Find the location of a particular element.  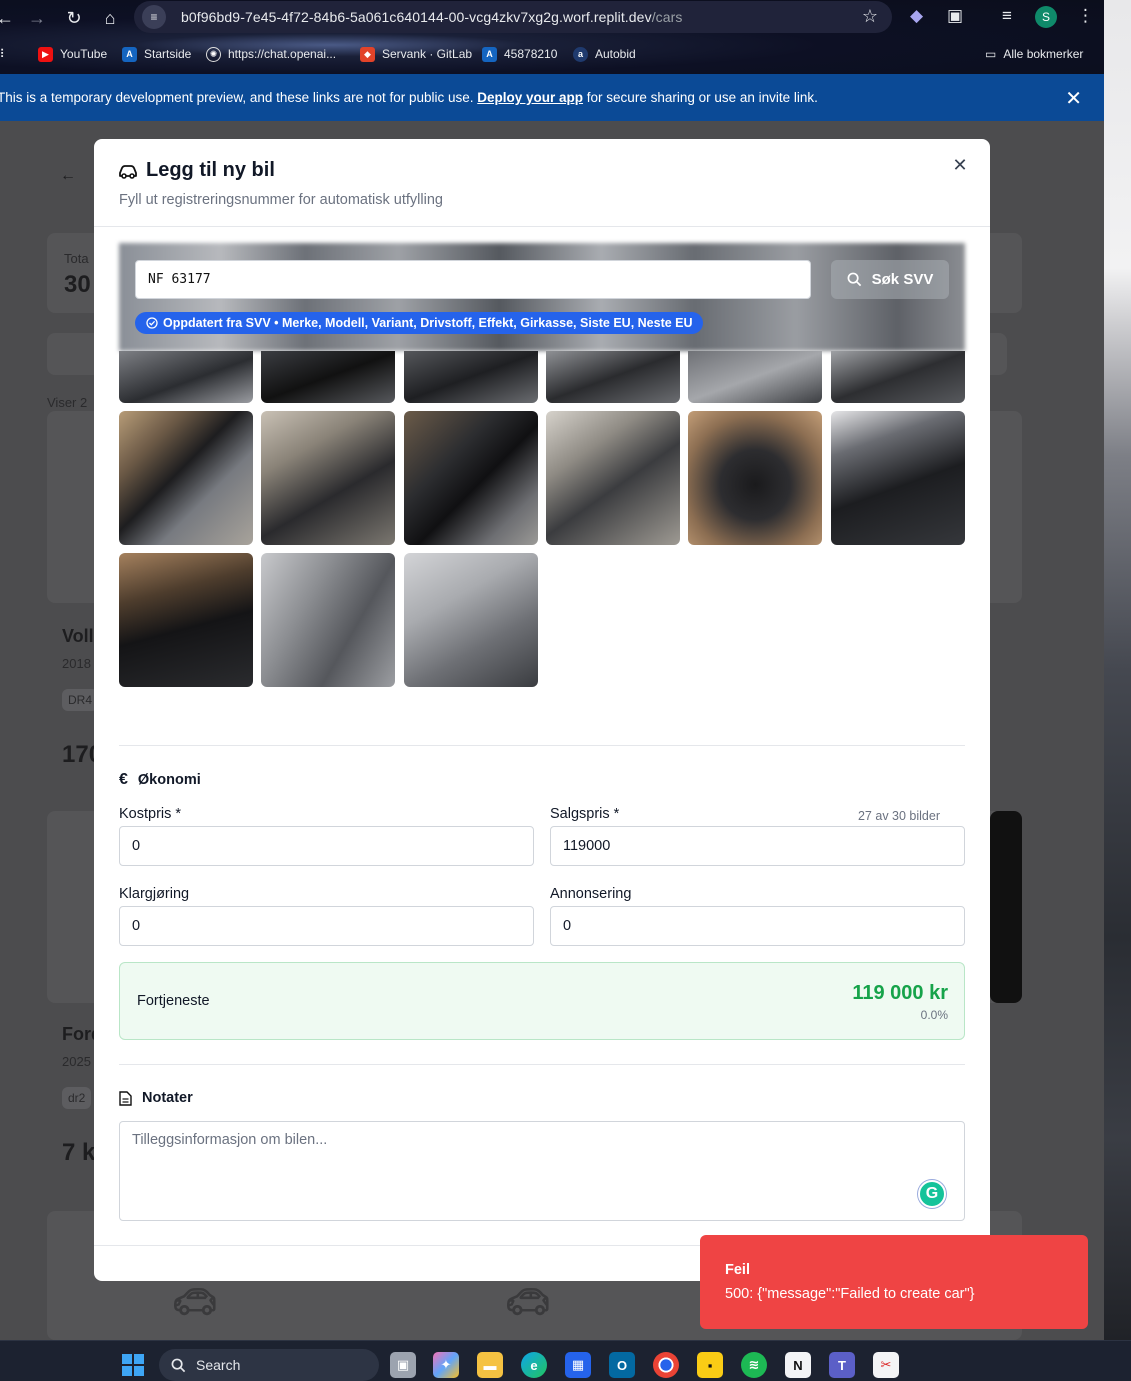

bookmark-startside: A Startside is located at coordinates (156, 54).